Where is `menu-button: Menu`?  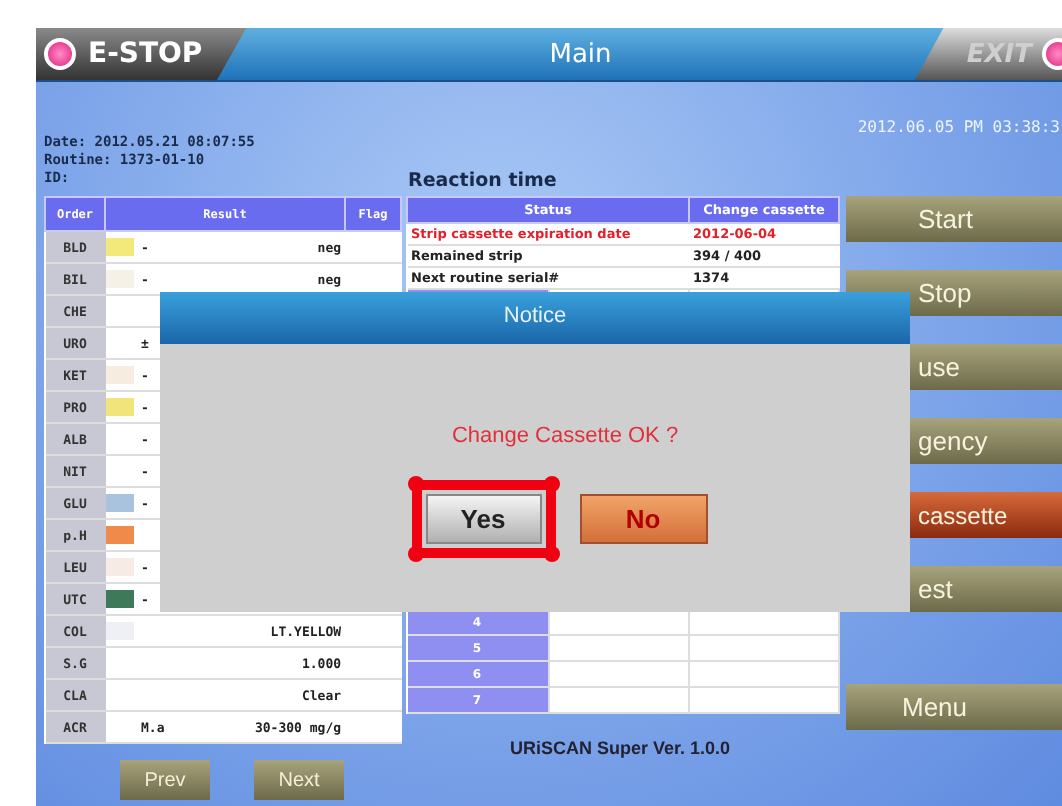 menu-button: Menu is located at coordinates (954, 707).